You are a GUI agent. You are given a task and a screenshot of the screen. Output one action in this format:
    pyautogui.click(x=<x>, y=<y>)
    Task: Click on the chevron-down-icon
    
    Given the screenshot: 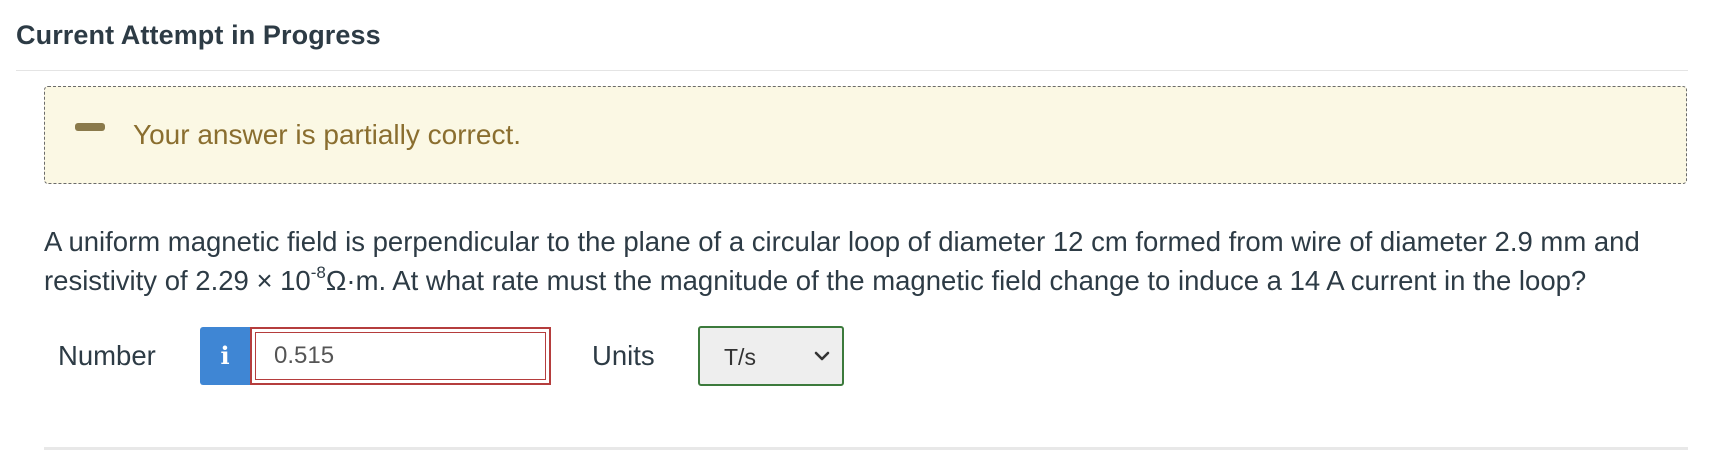 What is the action you would take?
    pyautogui.click(x=822, y=356)
    